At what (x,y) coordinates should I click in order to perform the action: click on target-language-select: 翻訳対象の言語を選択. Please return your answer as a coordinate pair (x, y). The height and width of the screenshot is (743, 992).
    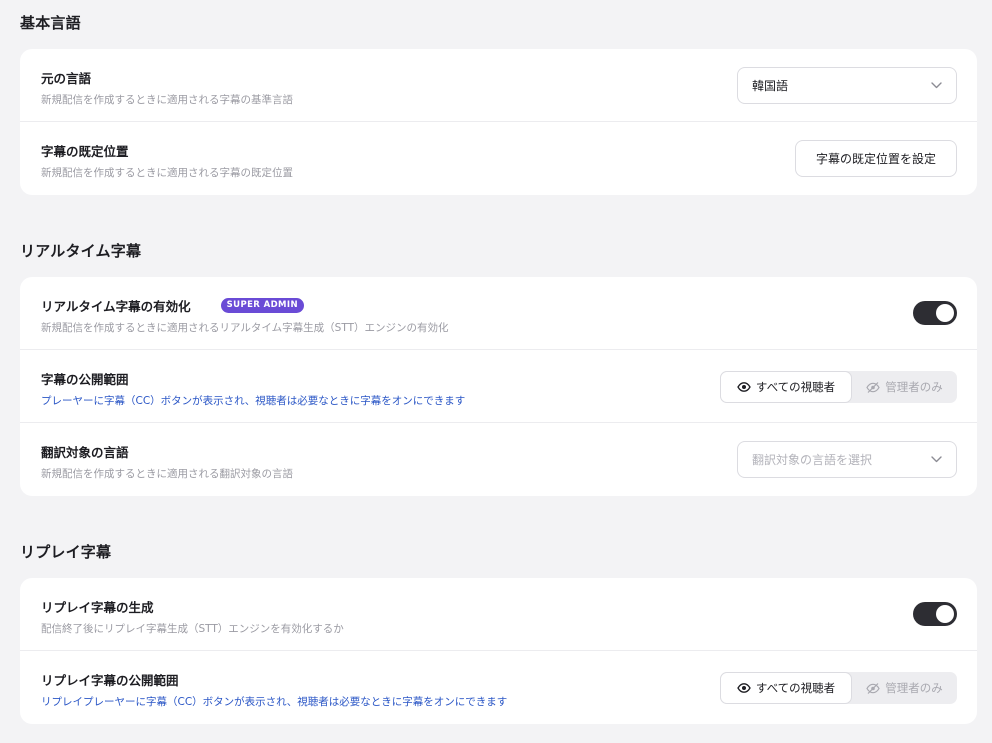
    Looking at the image, I should click on (847, 459).